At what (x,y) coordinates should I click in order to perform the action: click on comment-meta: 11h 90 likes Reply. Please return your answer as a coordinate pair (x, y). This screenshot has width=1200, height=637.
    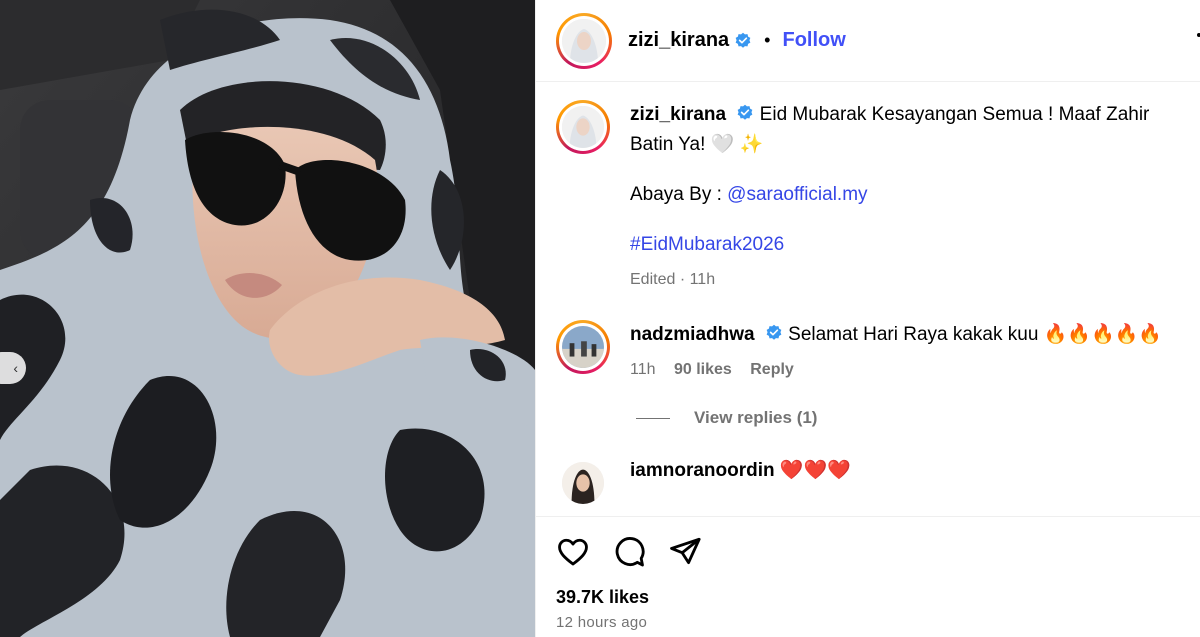
    Looking at the image, I should click on (910, 370).